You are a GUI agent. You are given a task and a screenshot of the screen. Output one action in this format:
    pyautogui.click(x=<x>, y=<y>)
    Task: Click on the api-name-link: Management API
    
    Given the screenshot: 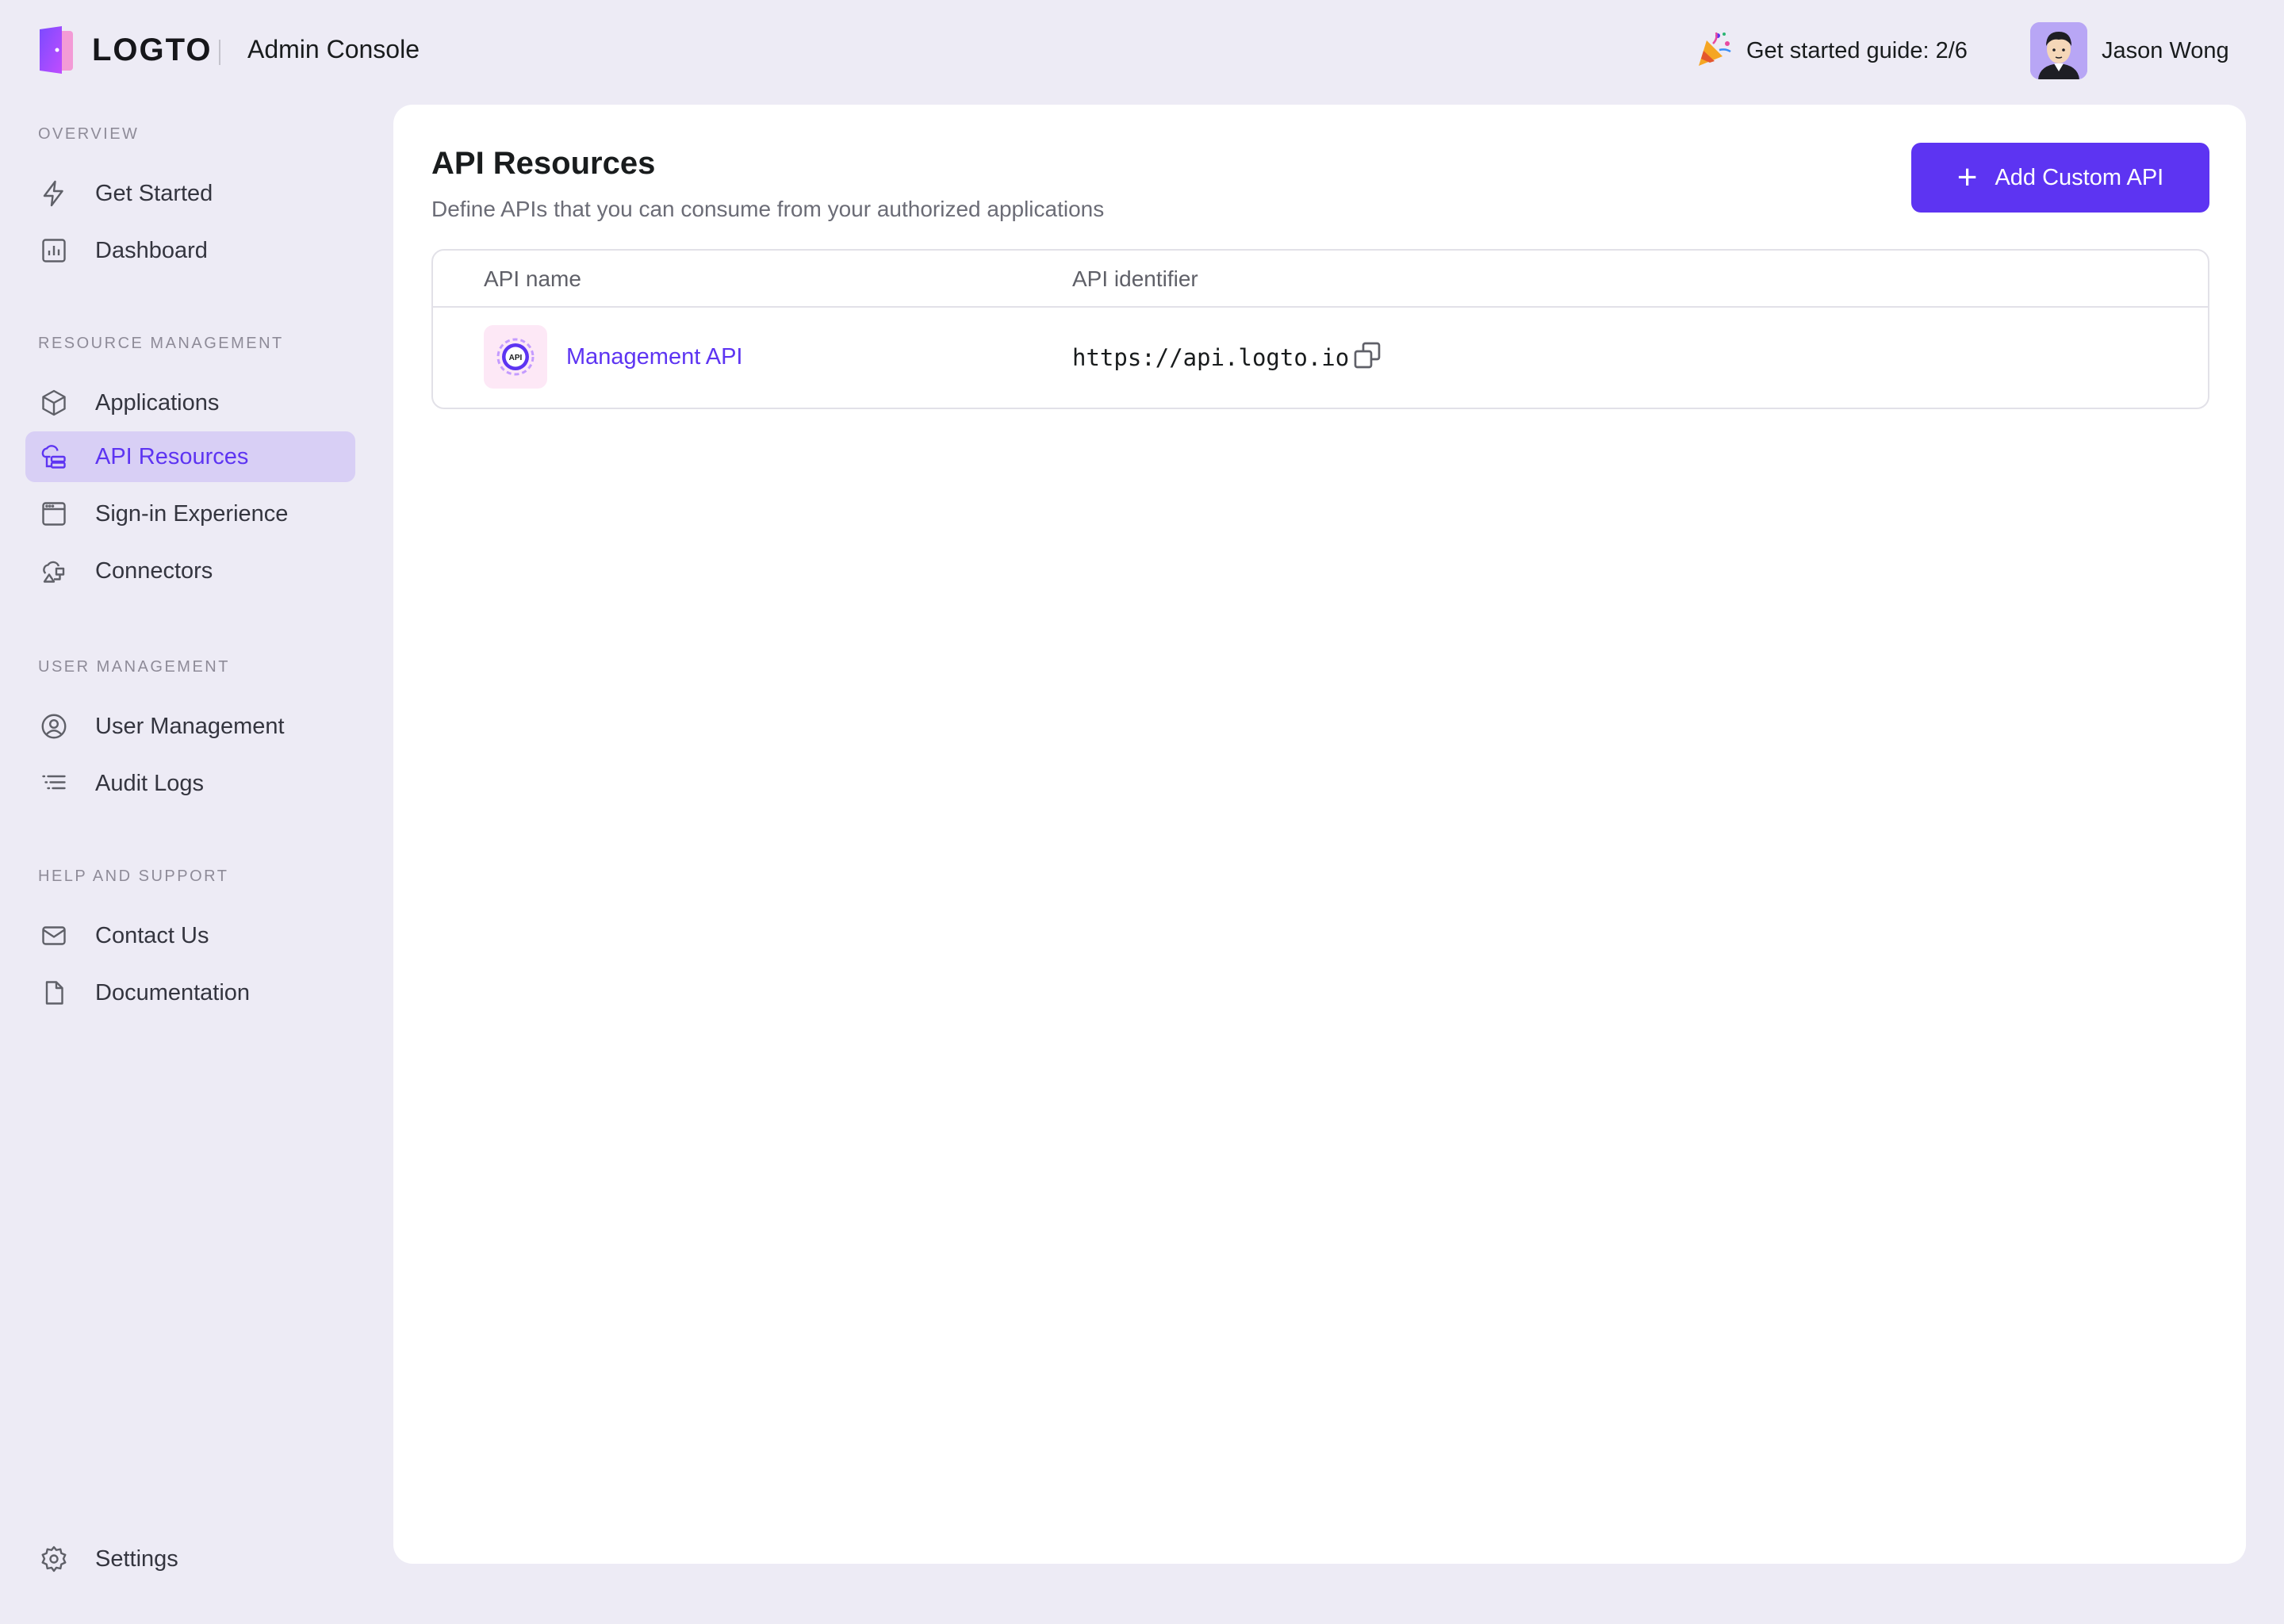 What is the action you would take?
    pyautogui.click(x=654, y=357)
    